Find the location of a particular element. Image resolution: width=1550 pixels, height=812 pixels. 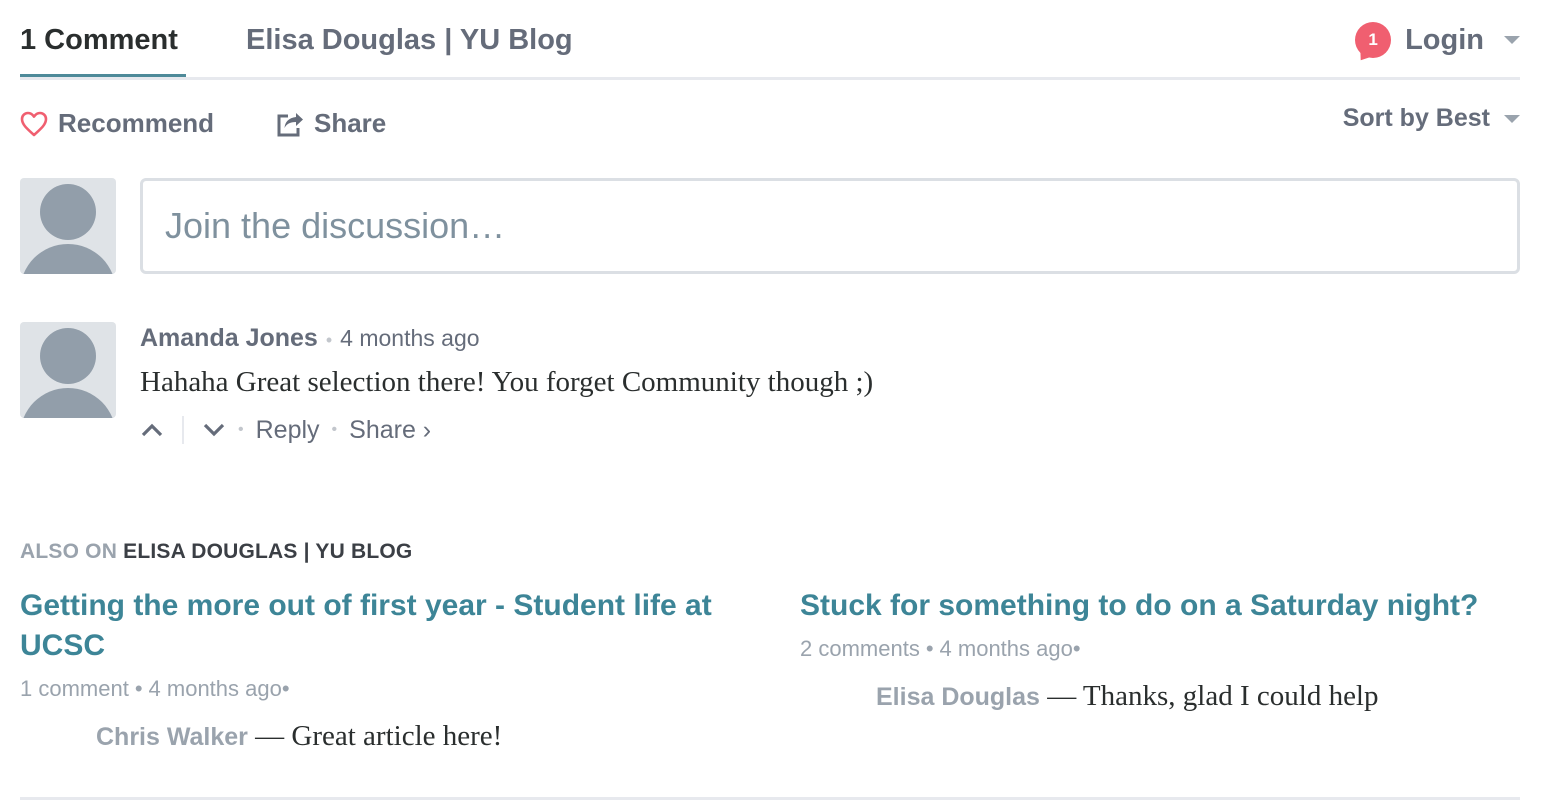

reply-link: Reply is located at coordinates (288, 430).